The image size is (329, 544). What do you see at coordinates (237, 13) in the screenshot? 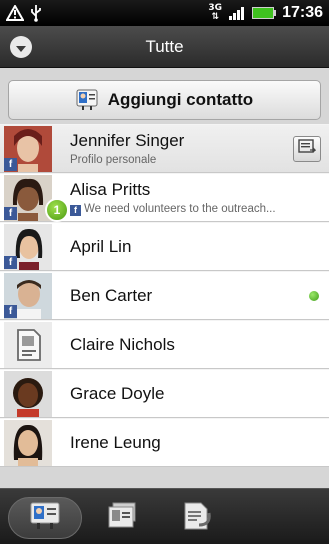
I see `signal-icon` at bounding box center [237, 13].